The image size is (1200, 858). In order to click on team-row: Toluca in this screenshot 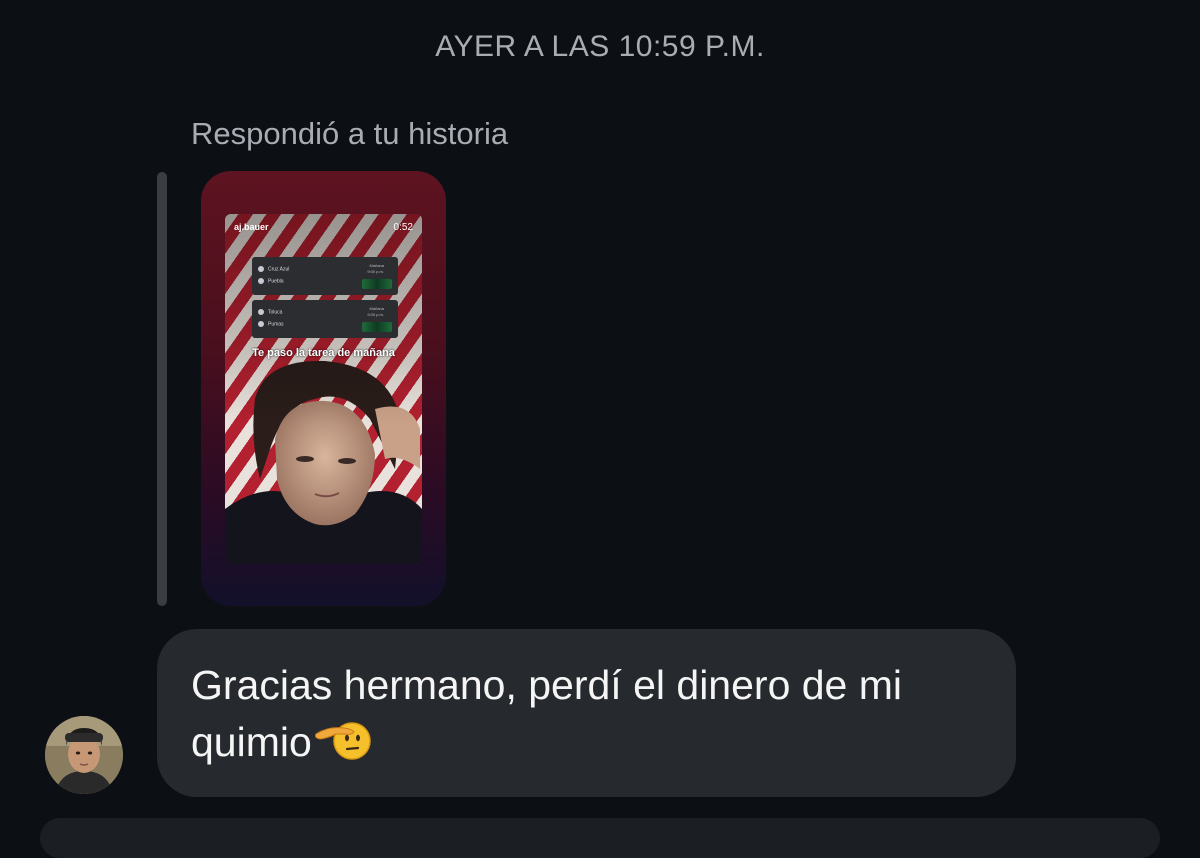, I will do `click(270, 312)`.